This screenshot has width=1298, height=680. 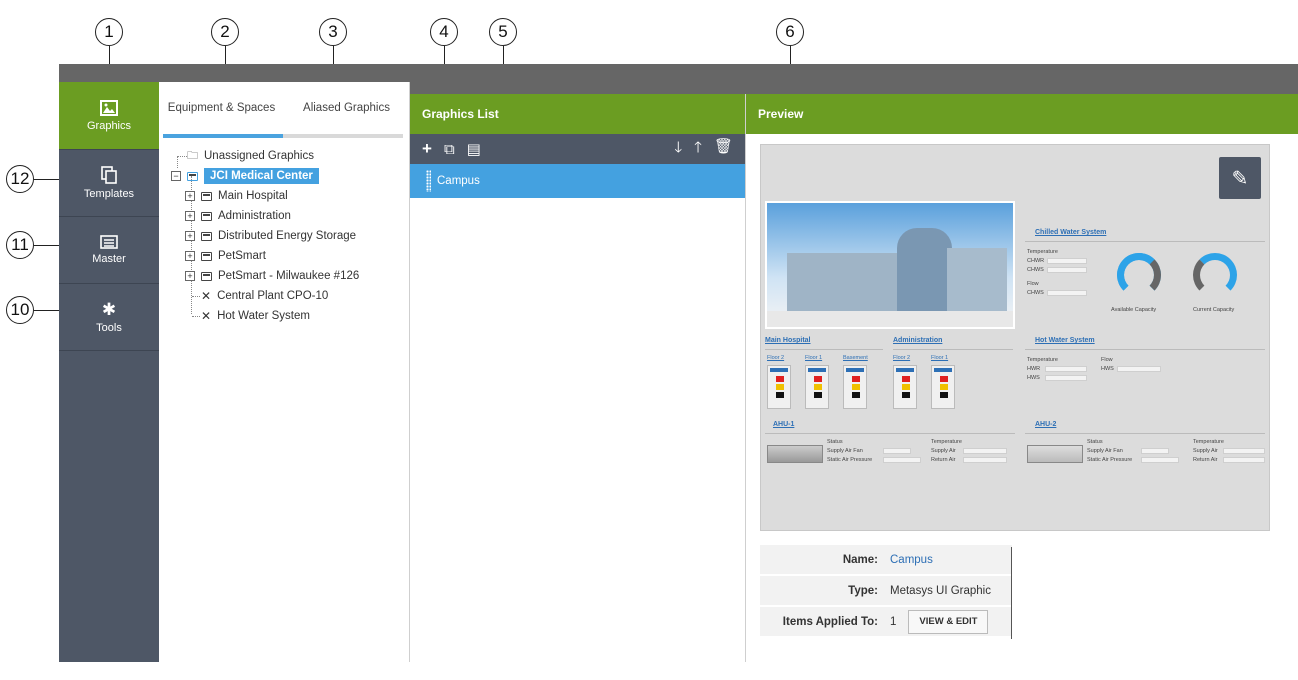 What do you see at coordinates (263, 316) in the screenshot?
I see `tree-node-label: Hot Water System` at bounding box center [263, 316].